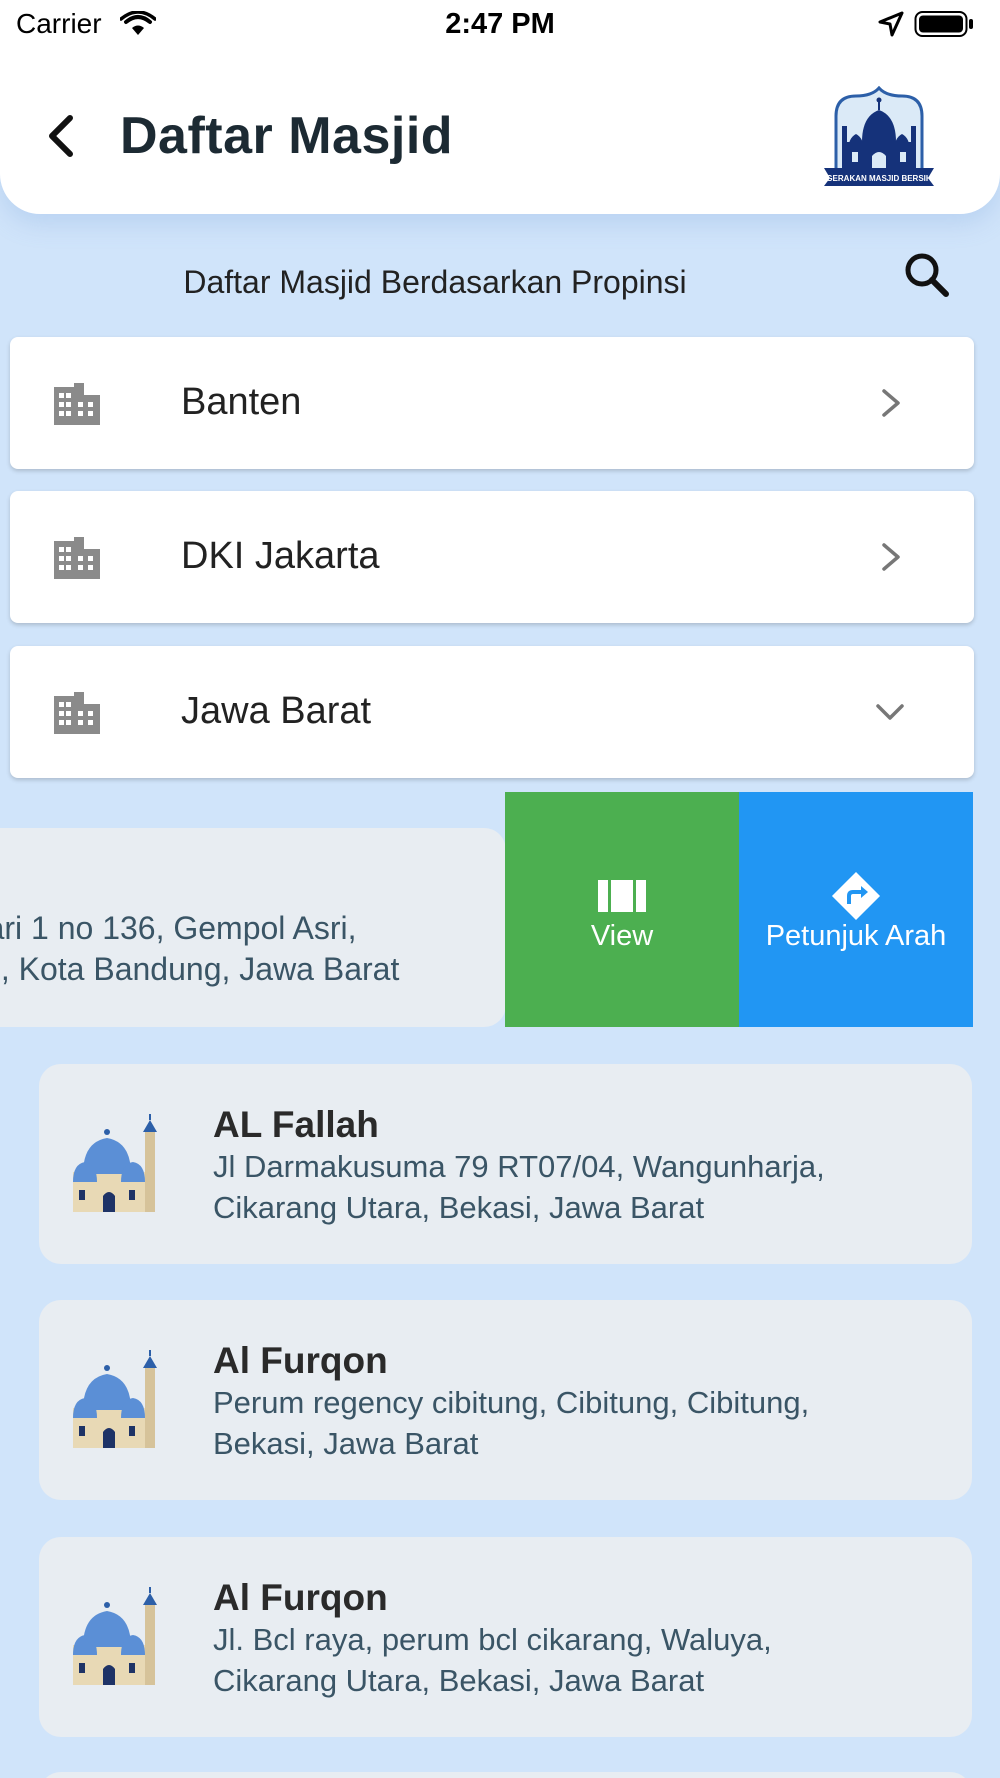 The image size is (1000, 1778). I want to click on view-columns-icon, so click(622, 896).